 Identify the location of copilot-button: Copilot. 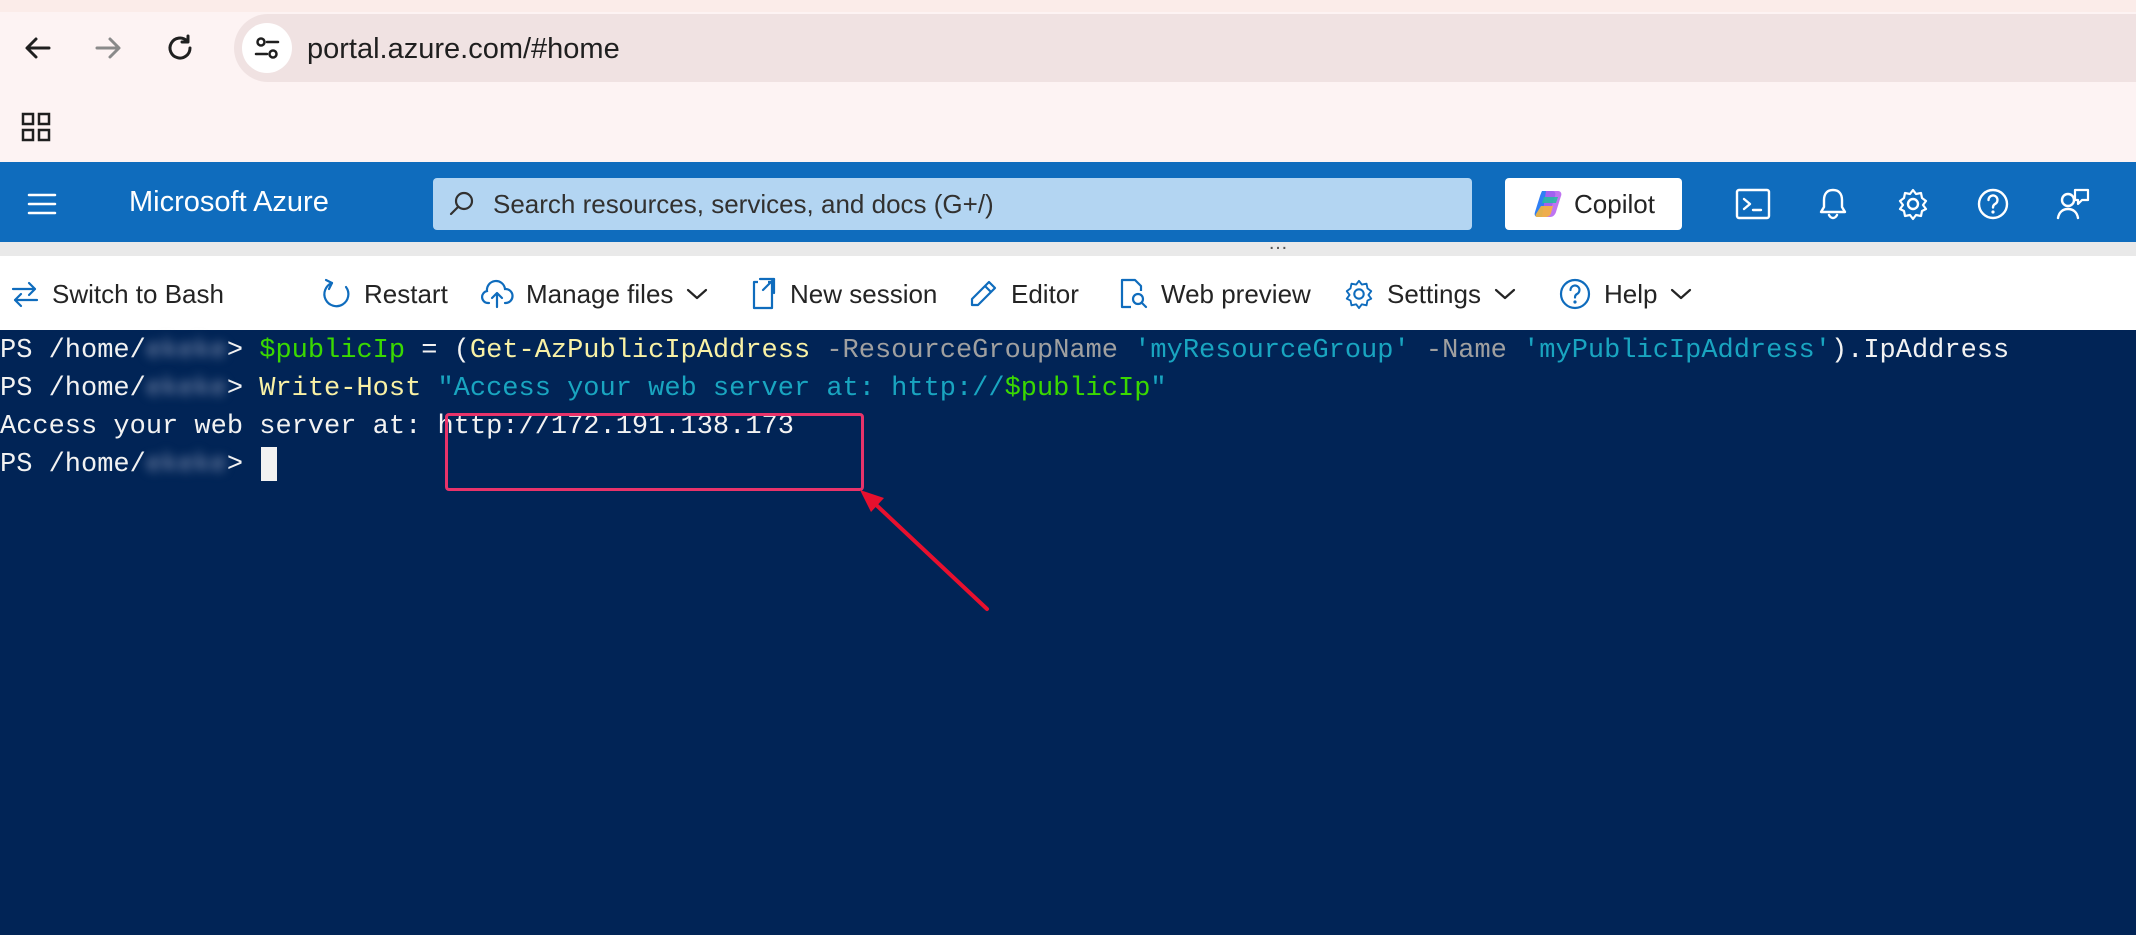
(1593, 204).